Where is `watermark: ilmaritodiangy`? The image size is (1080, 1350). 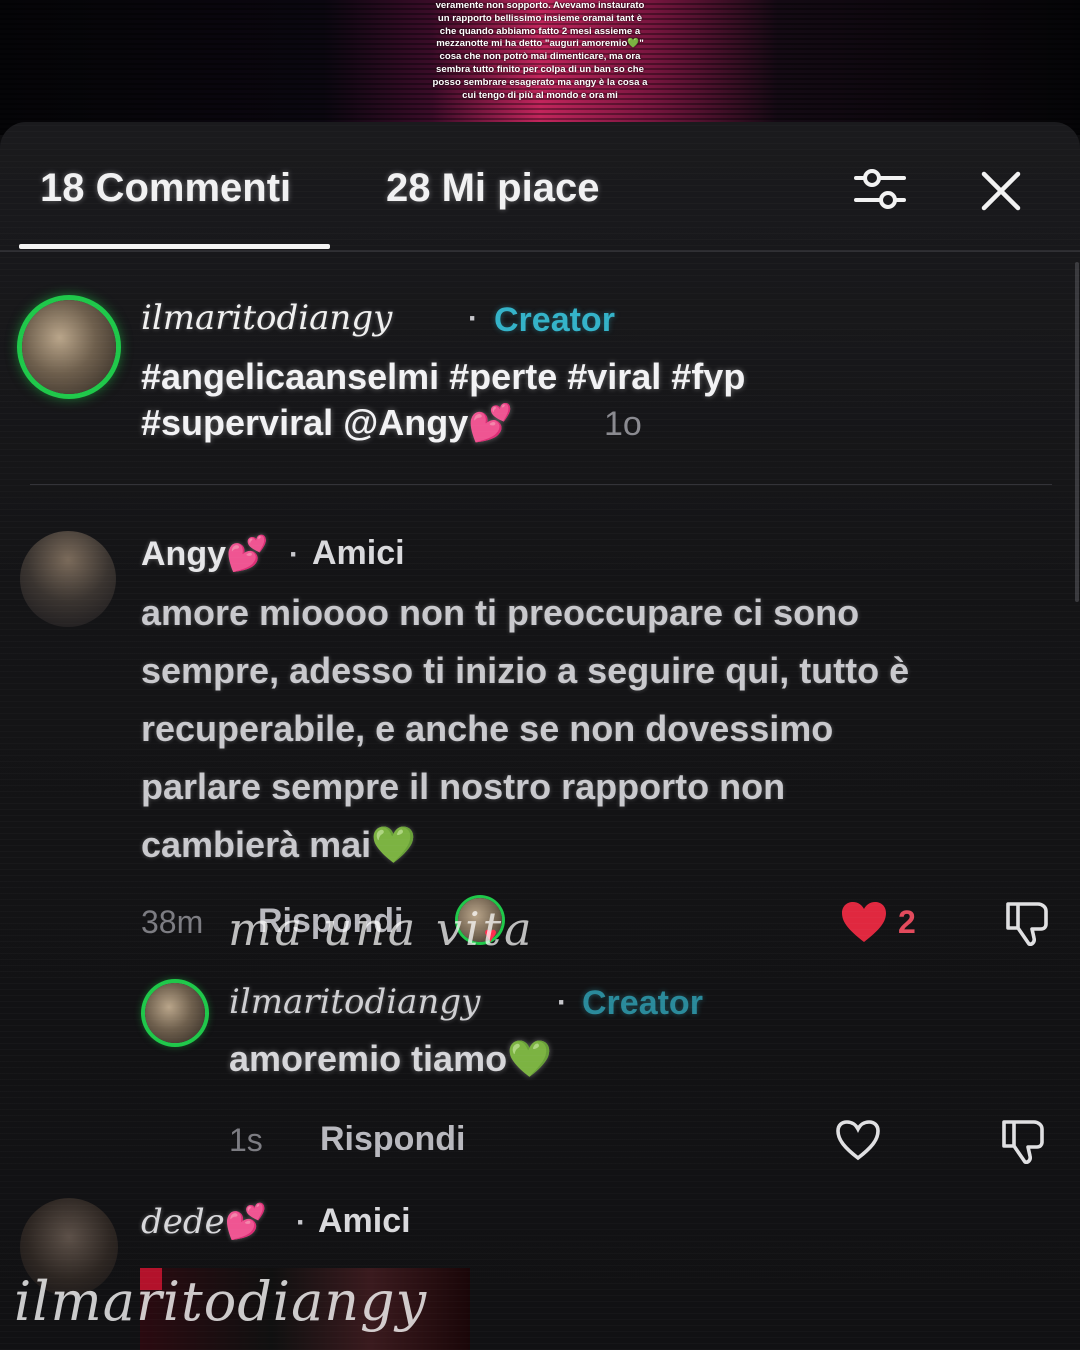
watermark: ilmaritodiangy is located at coordinates (221, 1301).